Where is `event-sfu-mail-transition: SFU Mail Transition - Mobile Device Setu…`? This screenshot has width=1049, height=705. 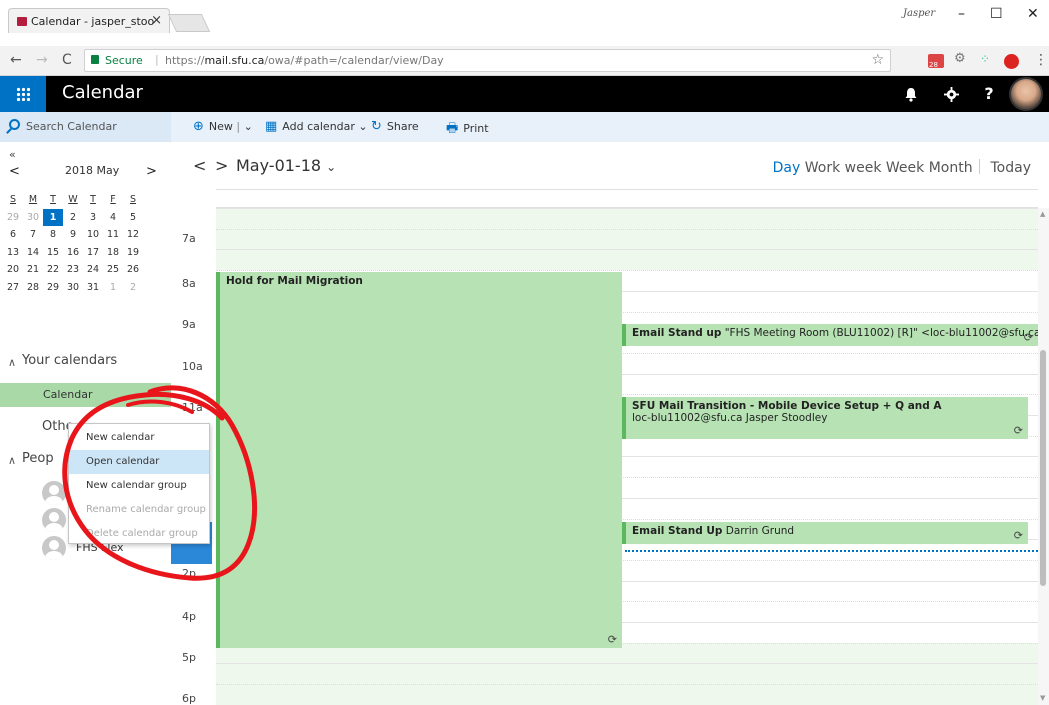
event-sfu-mail-transition: SFU Mail Transition - Mobile Device Setu… is located at coordinates (825, 418).